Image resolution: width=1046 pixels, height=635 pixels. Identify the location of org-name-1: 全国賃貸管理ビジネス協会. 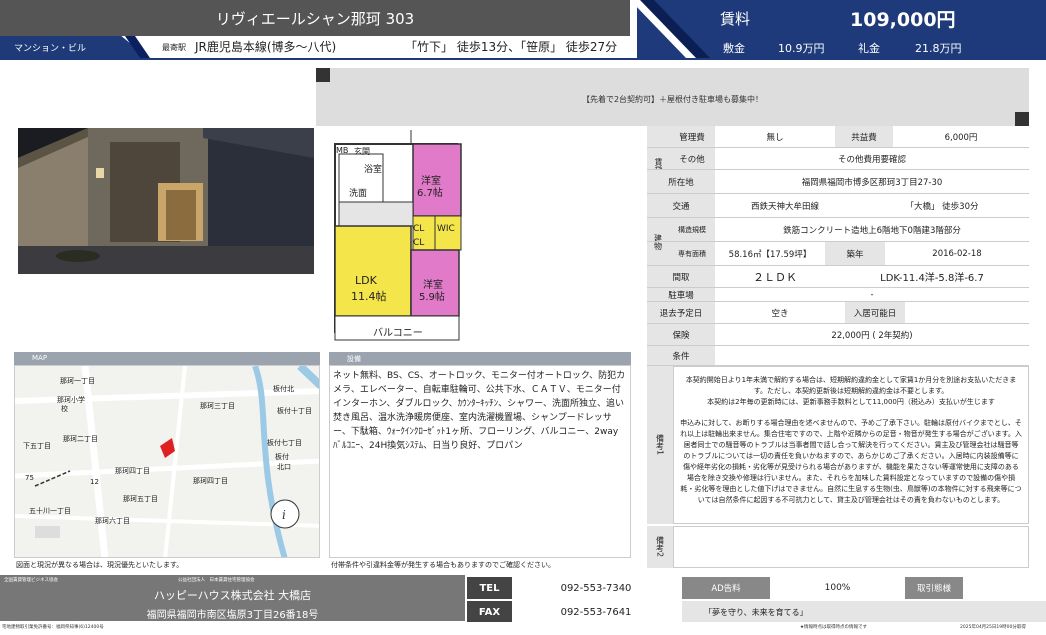
(31, 580).